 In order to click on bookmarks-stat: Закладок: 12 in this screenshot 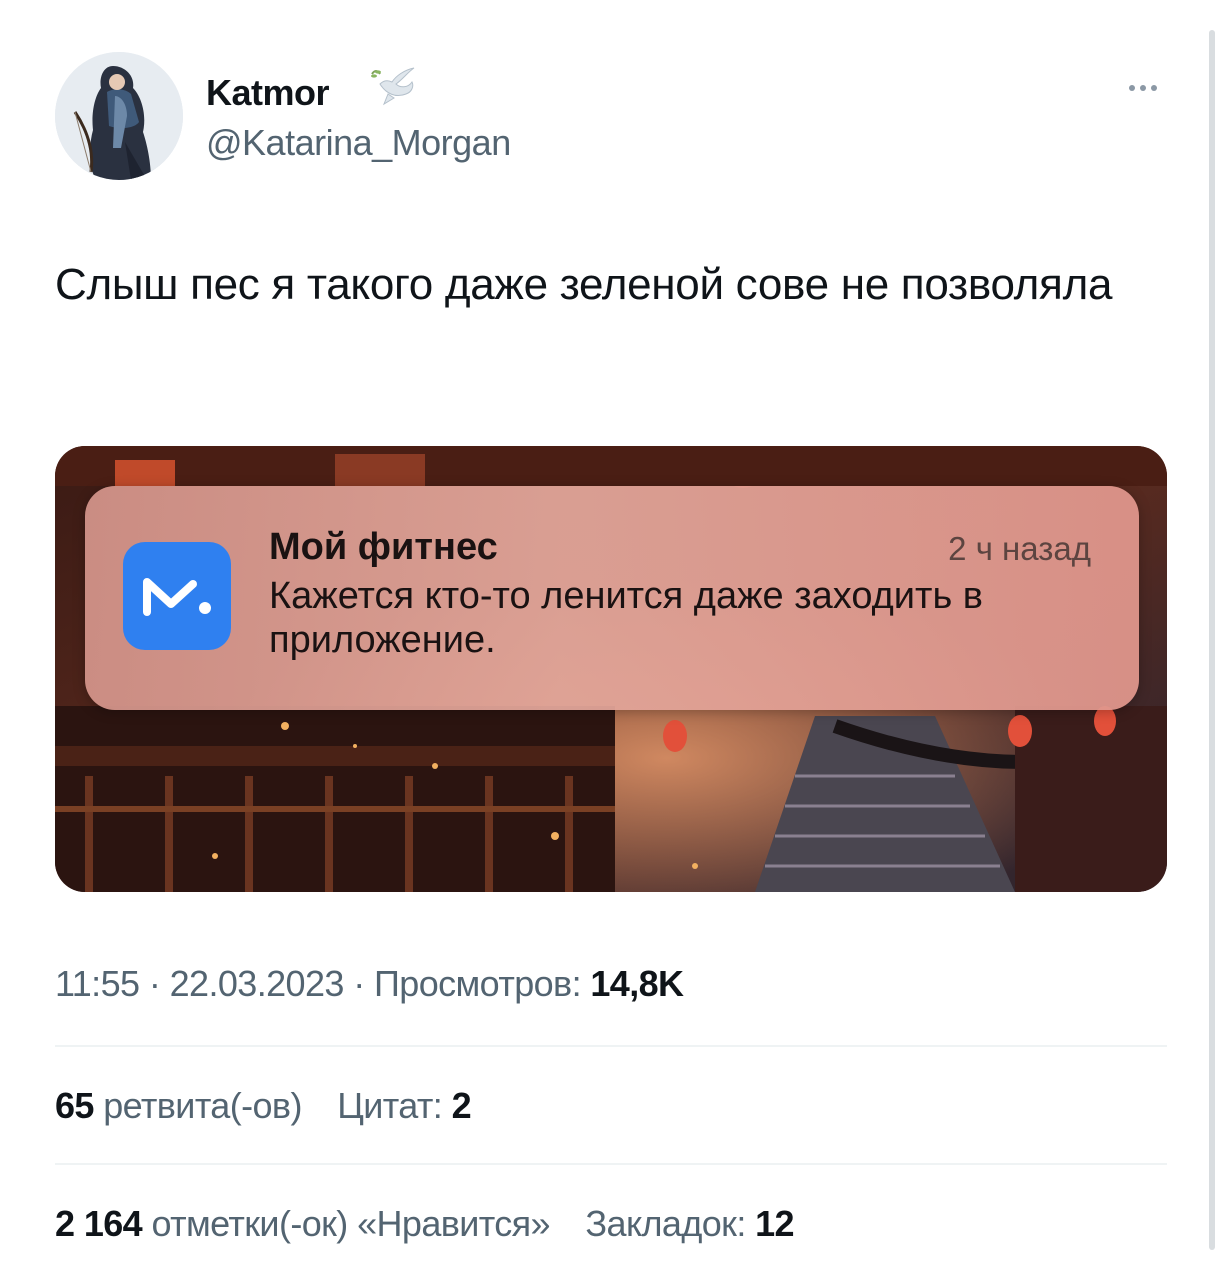, I will do `click(689, 1224)`.